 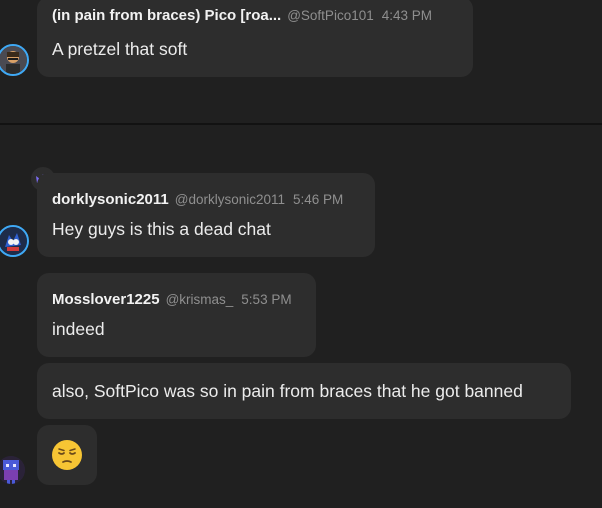 I want to click on timestamp: 4:43 PM, so click(x=407, y=15).